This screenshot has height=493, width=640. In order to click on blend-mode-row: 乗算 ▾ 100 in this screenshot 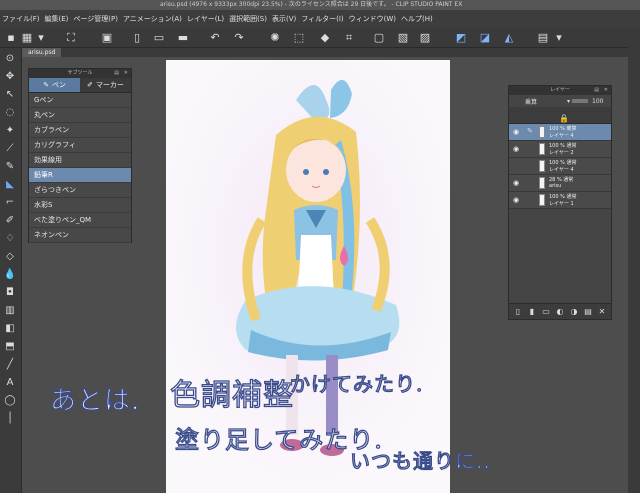, I will do `click(560, 101)`.